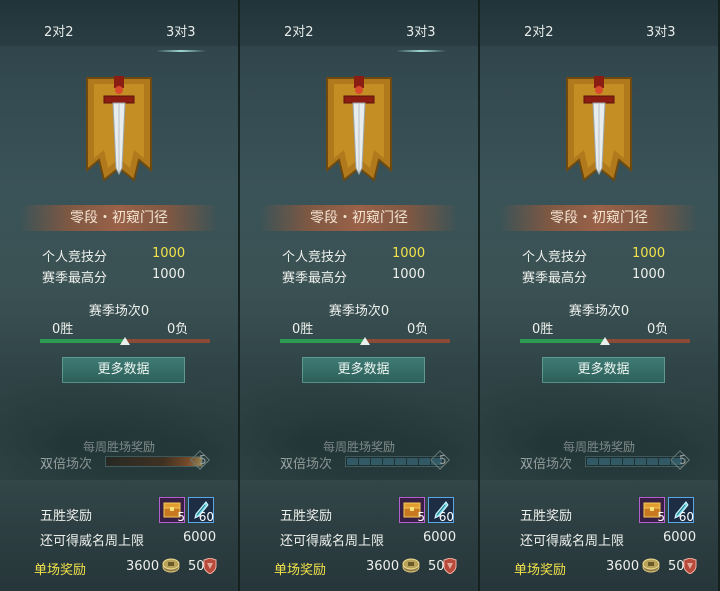 Image resolution: width=720 pixels, height=591 pixels. I want to click on coin-icon, so click(651, 565).